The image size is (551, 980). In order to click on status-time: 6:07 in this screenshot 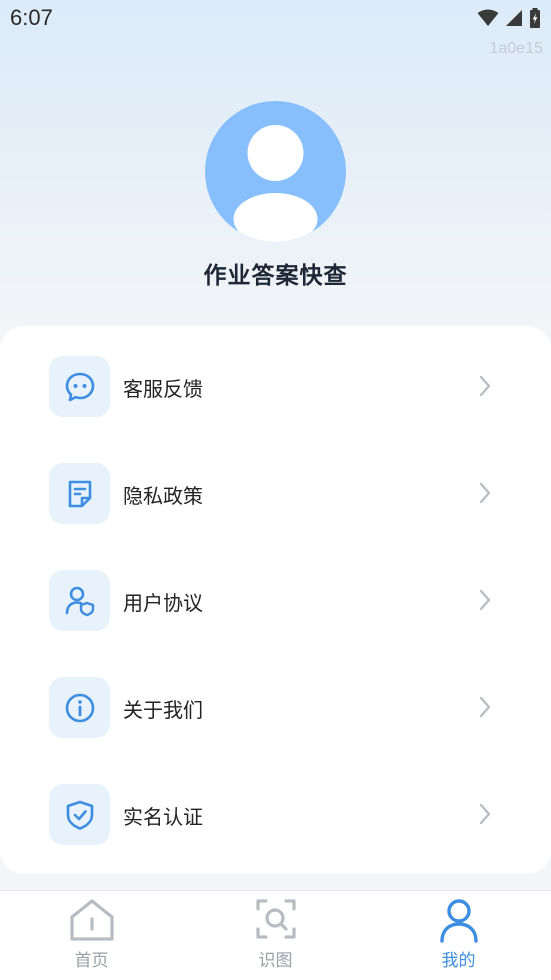, I will do `click(31, 17)`.